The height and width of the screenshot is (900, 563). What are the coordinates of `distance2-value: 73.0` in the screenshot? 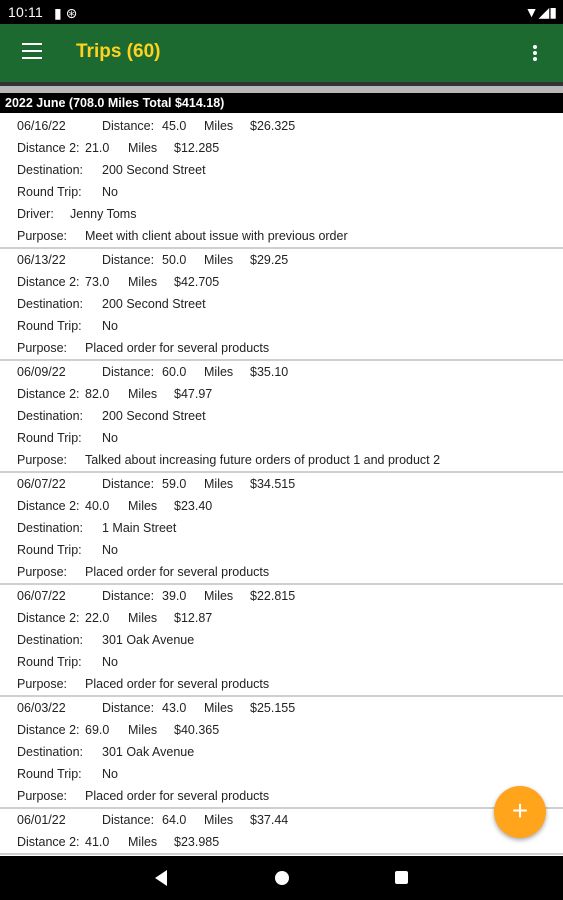 It's located at (97, 282).